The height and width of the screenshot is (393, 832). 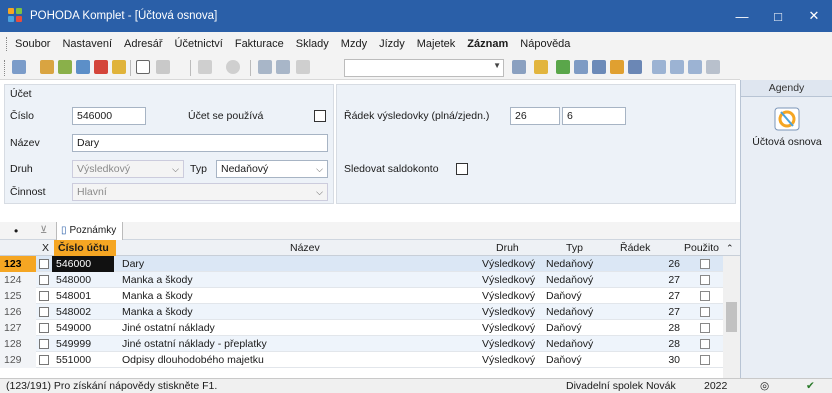 What do you see at coordinates (677, 67) in the screenshot?
I see `form-view-icon` at bounding box center [677, 67].